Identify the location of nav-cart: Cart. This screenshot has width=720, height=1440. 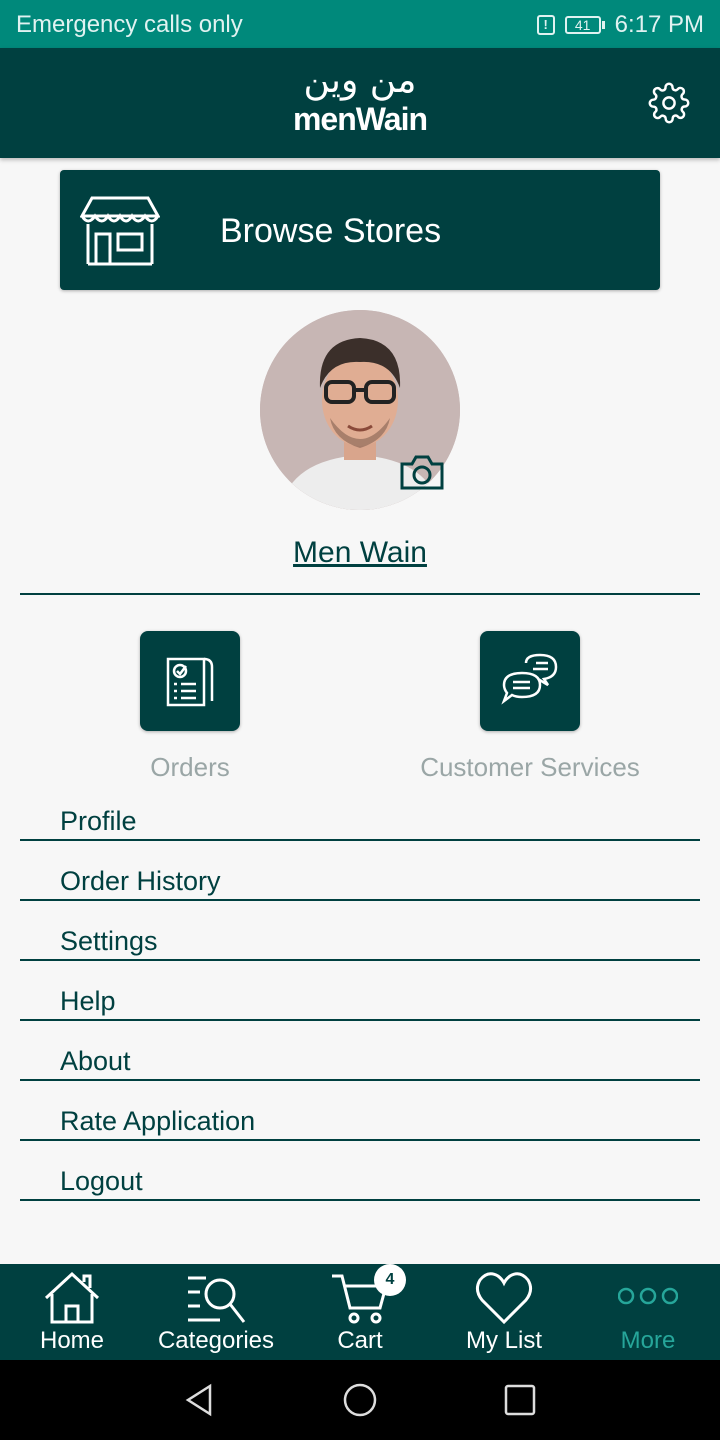
(360, 1312).